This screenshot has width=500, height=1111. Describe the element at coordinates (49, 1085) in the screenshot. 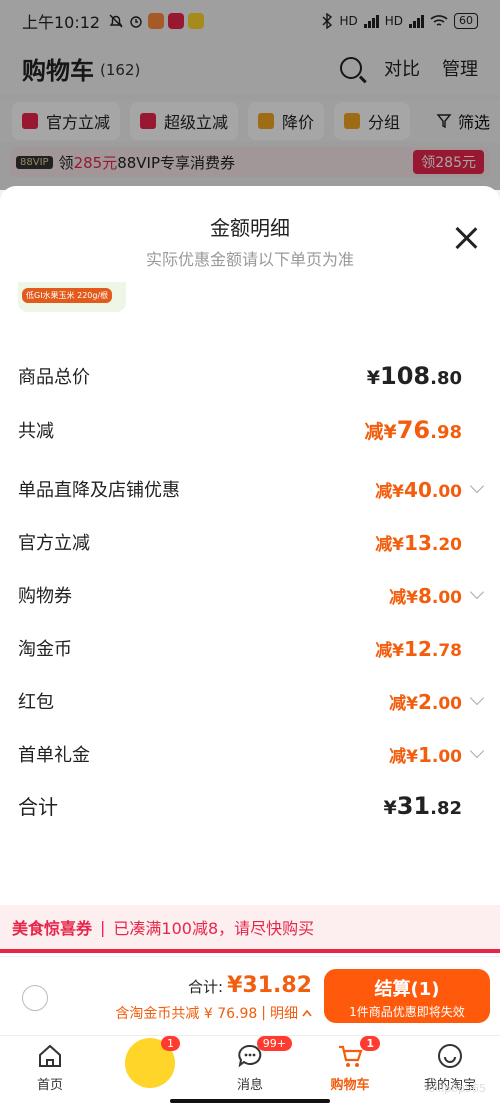

I see `tab-label: 首页` at that location.